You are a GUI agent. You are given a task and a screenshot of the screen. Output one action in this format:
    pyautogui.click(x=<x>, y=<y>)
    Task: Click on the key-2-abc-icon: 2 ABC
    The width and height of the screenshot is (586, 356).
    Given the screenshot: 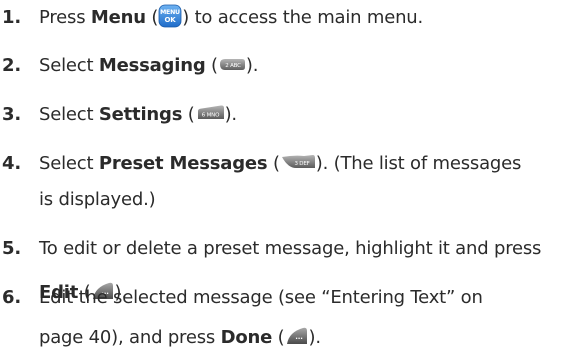 What is the action you would take?
    pyautogui.click(x=232, y=64)
    